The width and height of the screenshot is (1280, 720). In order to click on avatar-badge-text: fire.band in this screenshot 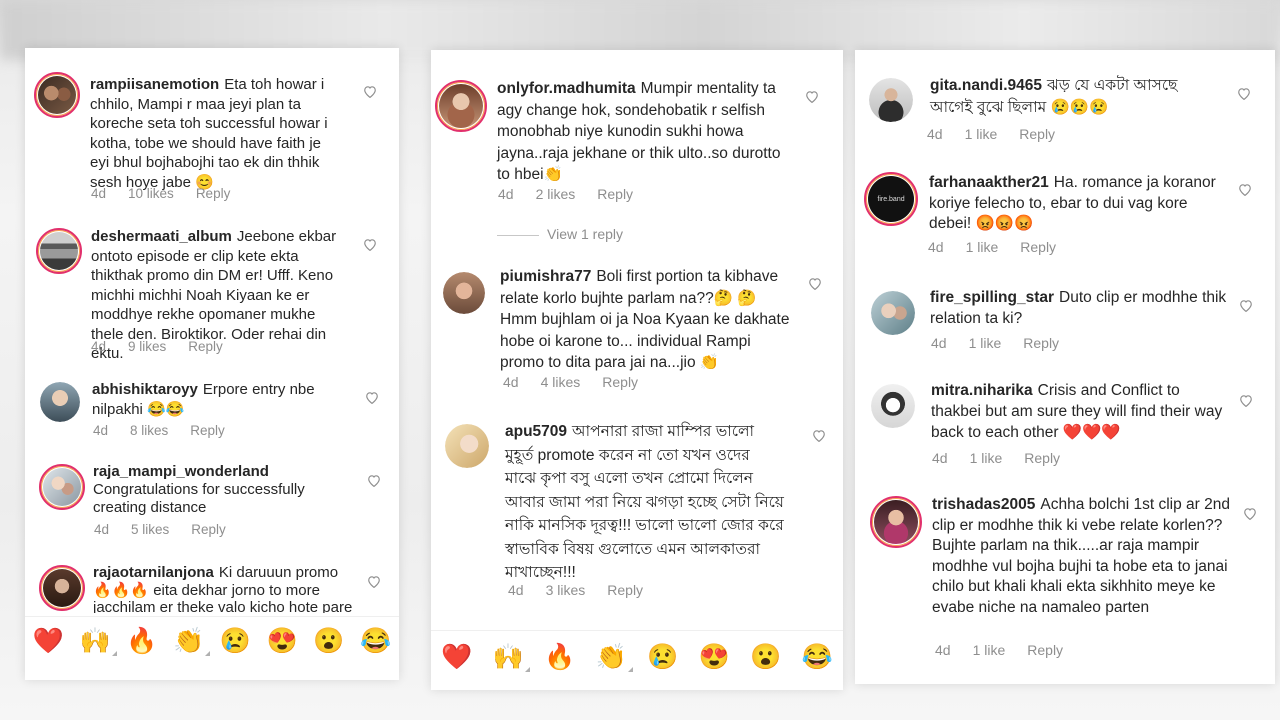, I will do `click(891, 199)`.